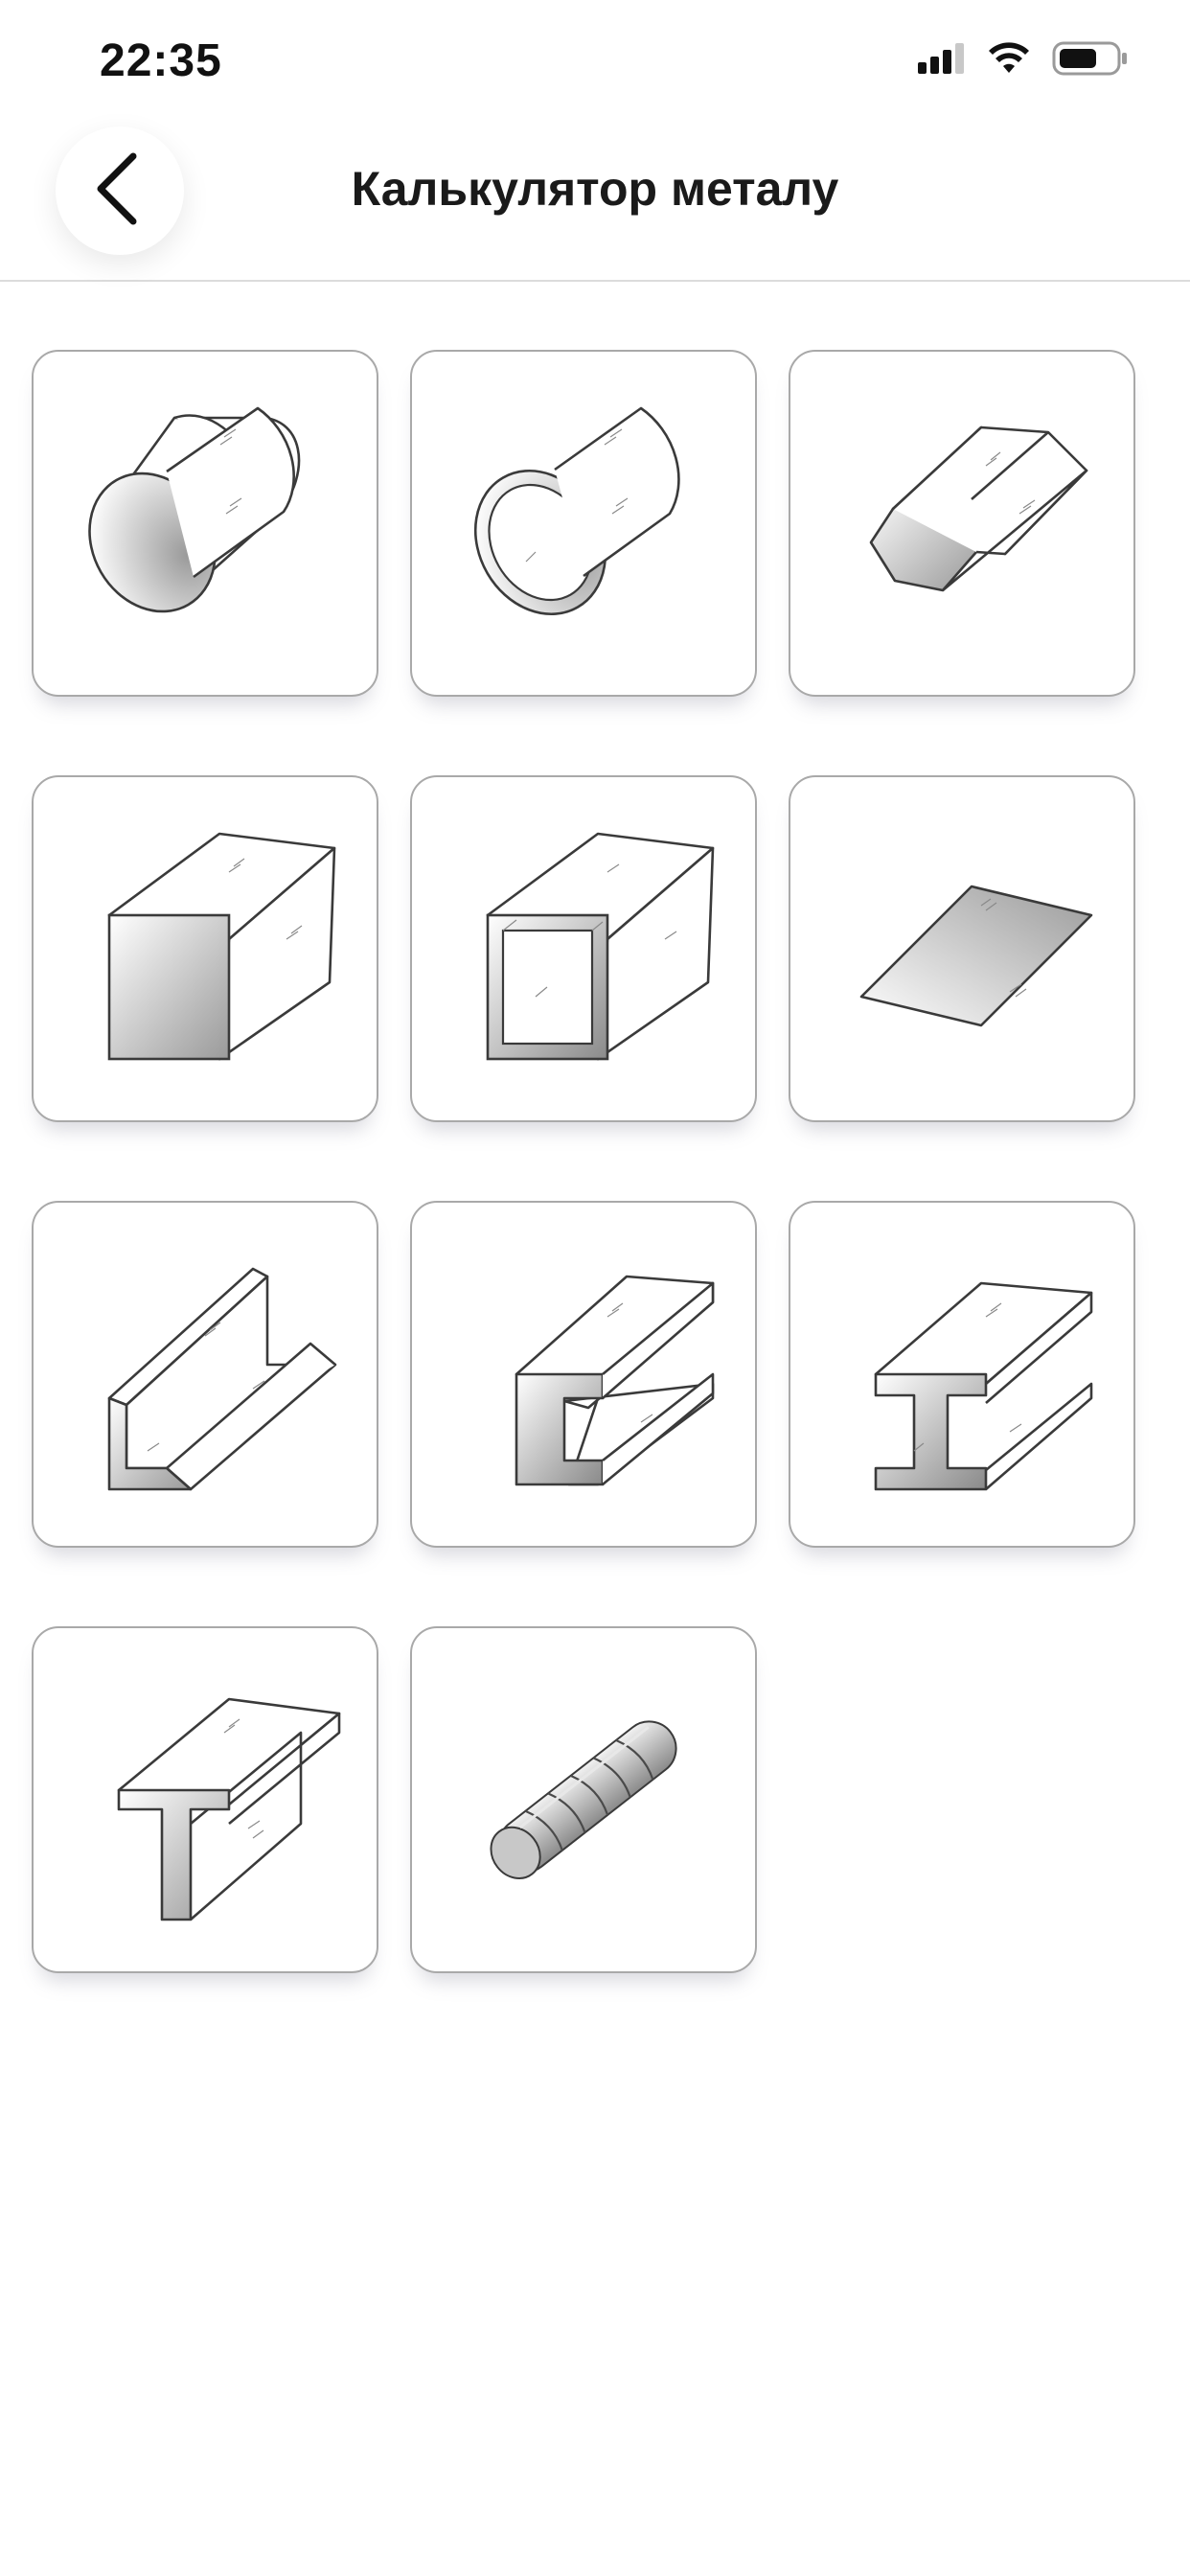  What do you see at coordinates (195, 510) in the screenshot?
I see `round-bar-icon` at bounding box center [195, 510].